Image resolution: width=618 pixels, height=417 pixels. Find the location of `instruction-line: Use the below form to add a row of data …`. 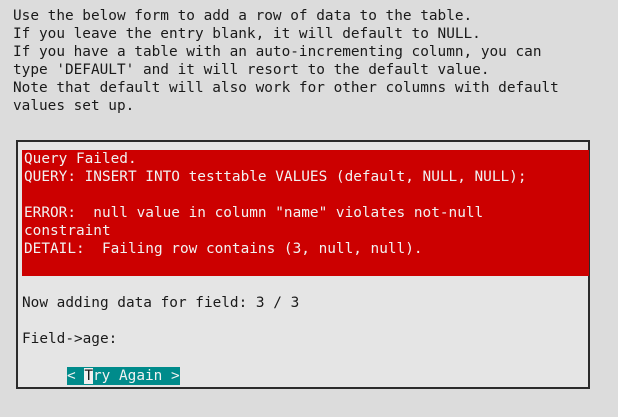

instruction-line: Use the below form to add a row of data … is located at coordinates (243, 16).